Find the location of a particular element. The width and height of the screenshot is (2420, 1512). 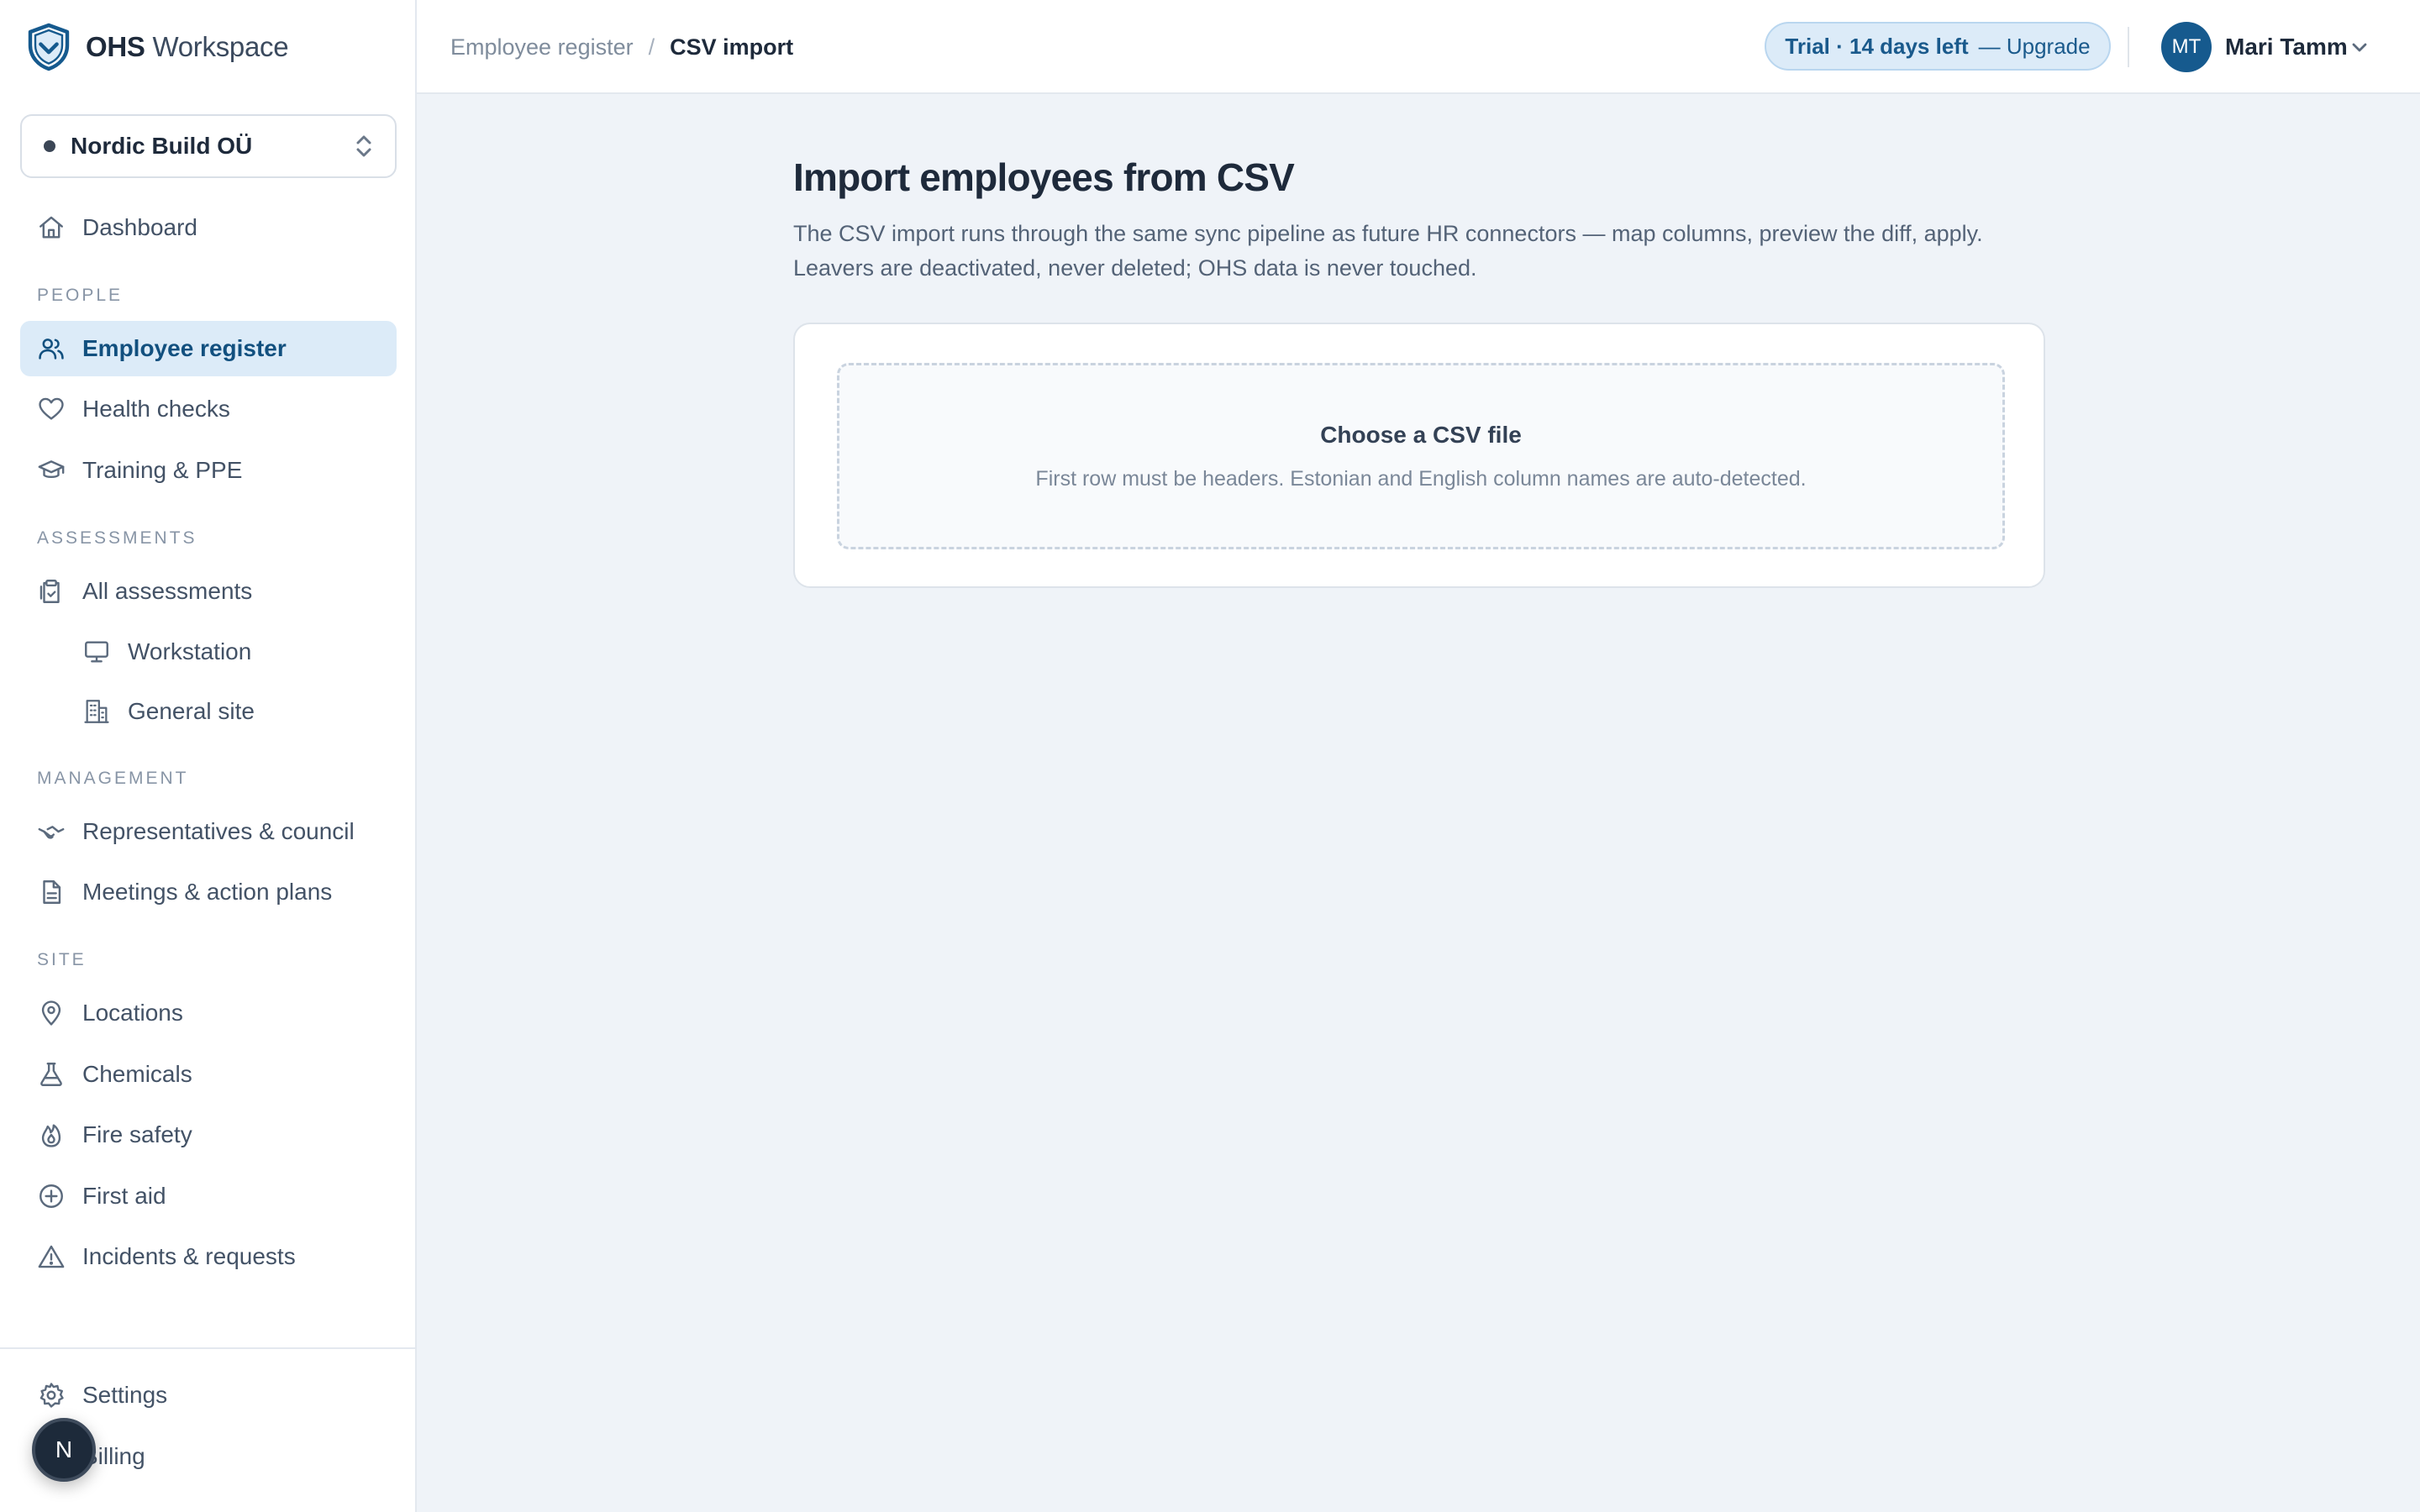

page-title: Import employees from CSV is located at coordinates (1044, 177).